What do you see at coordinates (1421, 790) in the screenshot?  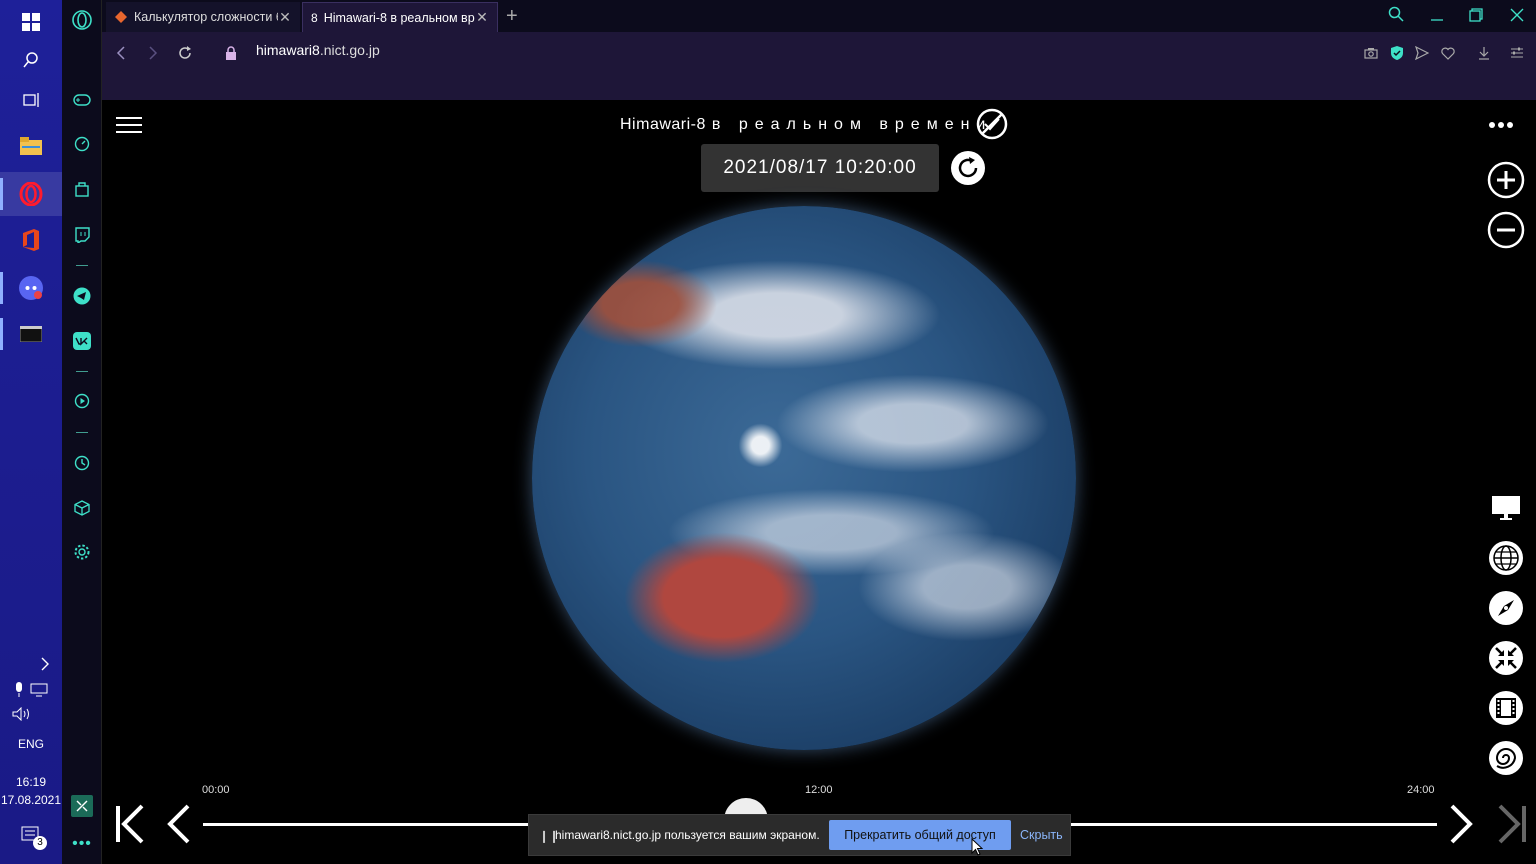 I see `timeline-end-label: 24:00` at bounding box center [1421, 790].